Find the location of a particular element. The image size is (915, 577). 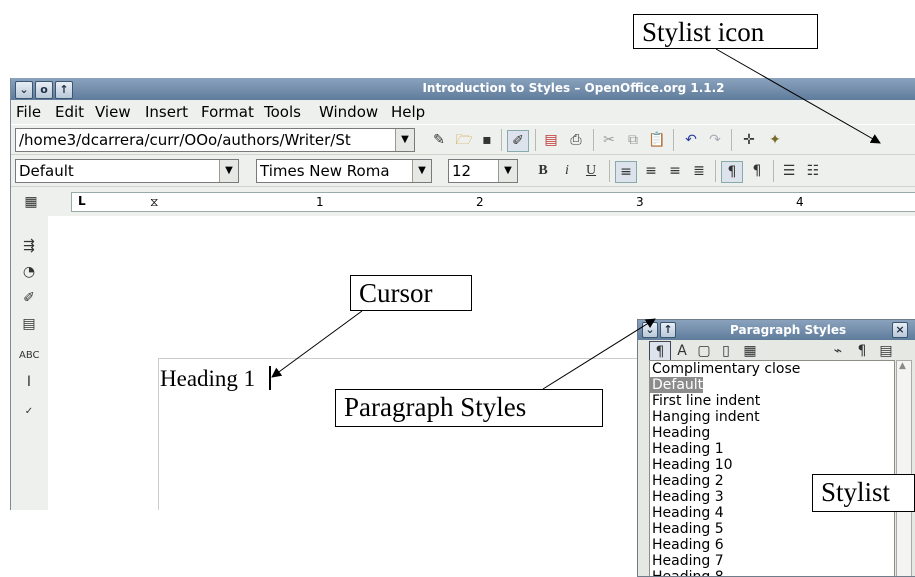

insert-object-icon: ◔ is located at coordinates (29, 272).